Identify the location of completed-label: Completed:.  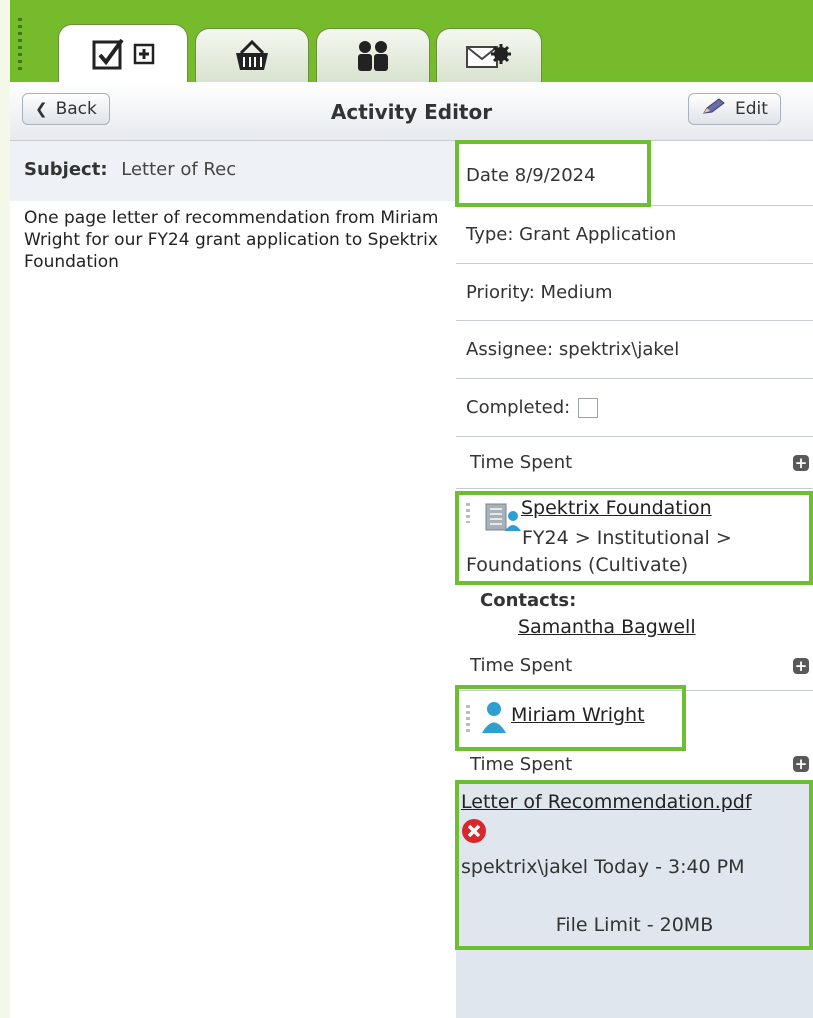
(518, 407).